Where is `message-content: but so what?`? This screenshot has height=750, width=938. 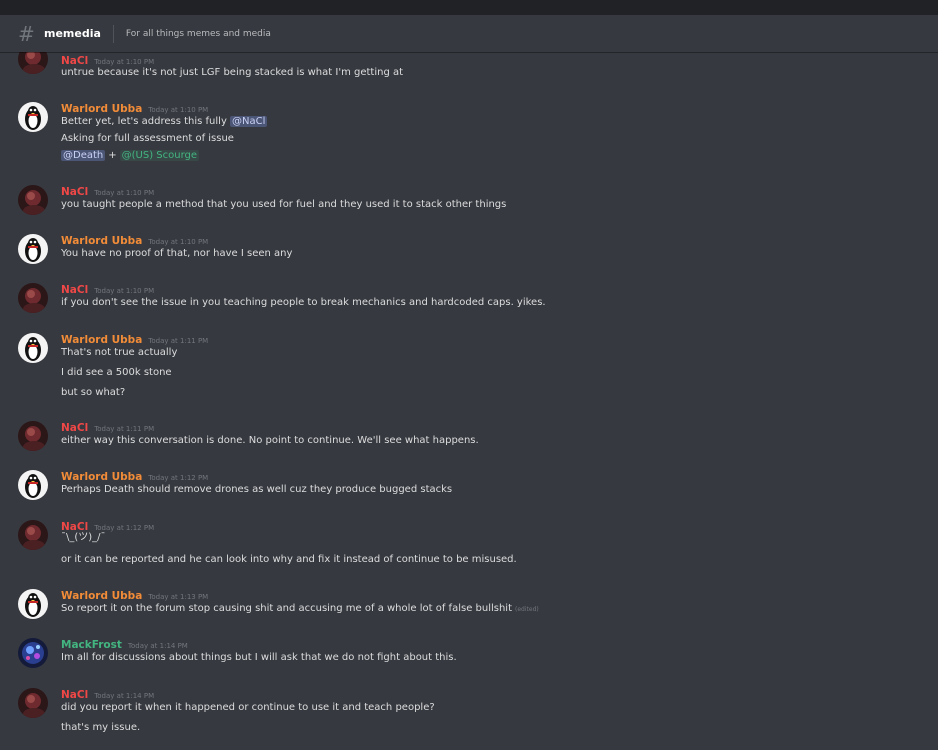 message-content: but so what? is located at coordinates (93, 392).